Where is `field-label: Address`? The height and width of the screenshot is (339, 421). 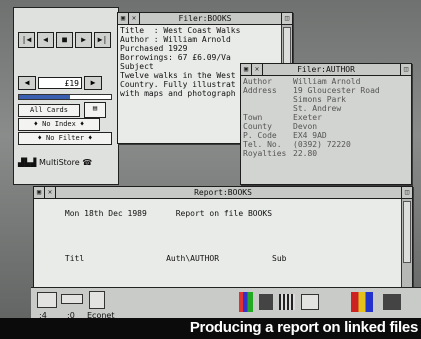
field-label: Address is located at coordinates (260, 90).